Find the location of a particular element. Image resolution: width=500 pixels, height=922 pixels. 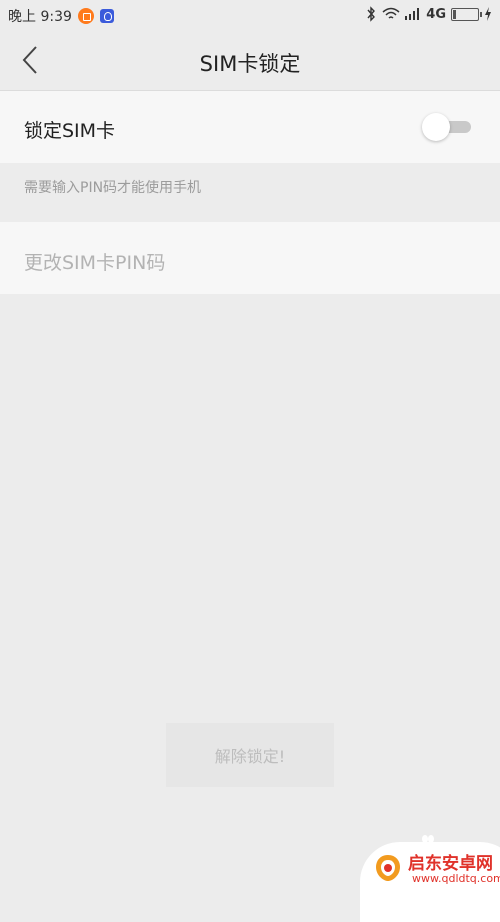

watermark-url: www.qdldtq.com is located at coordinates (456, 878).